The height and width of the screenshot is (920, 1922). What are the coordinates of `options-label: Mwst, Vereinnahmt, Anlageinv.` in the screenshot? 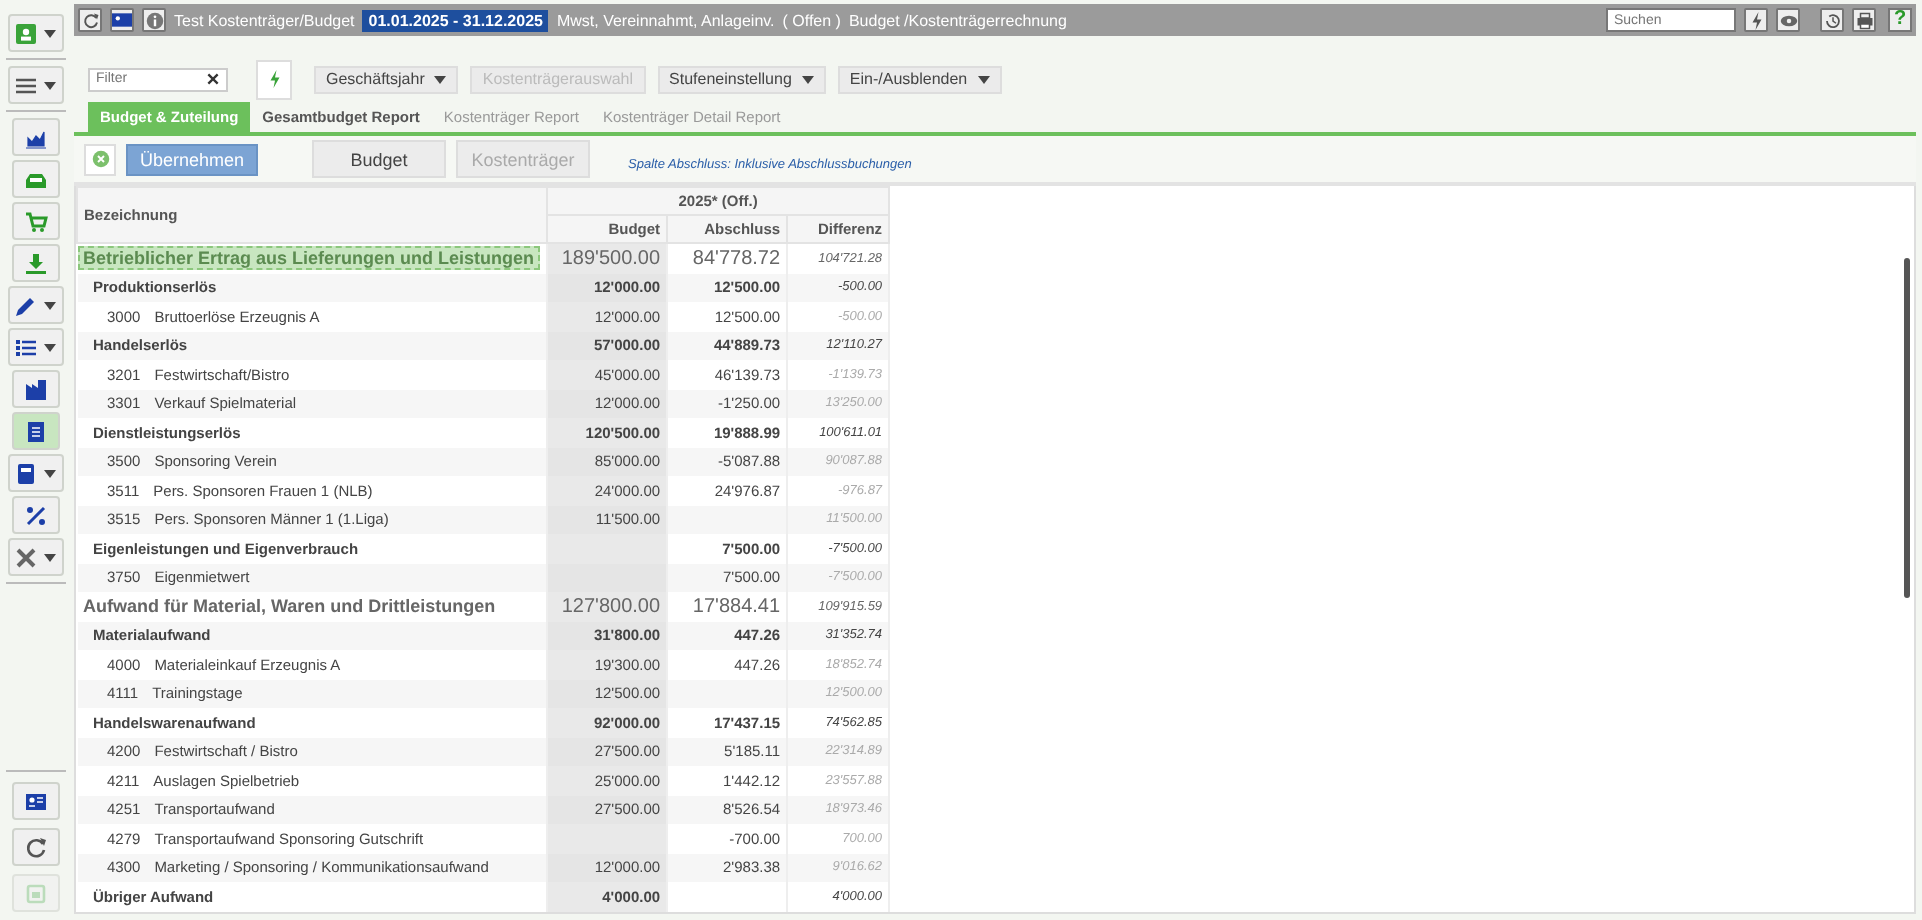 It's located at (665, 20).